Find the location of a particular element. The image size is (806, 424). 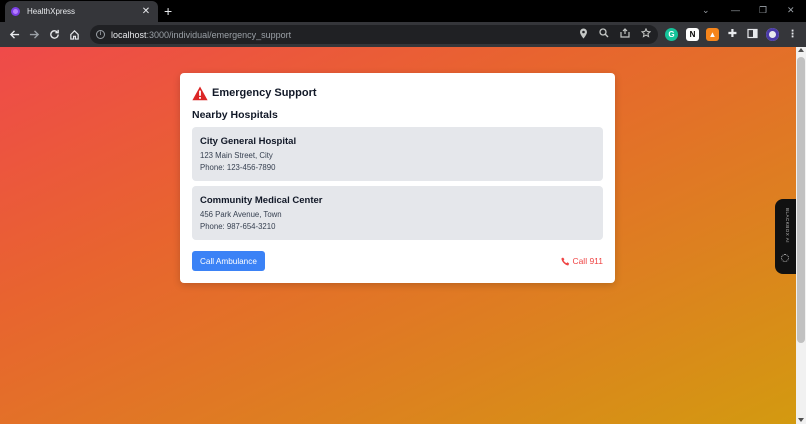

scroll-down-icon is located at coordinates (801, 420).